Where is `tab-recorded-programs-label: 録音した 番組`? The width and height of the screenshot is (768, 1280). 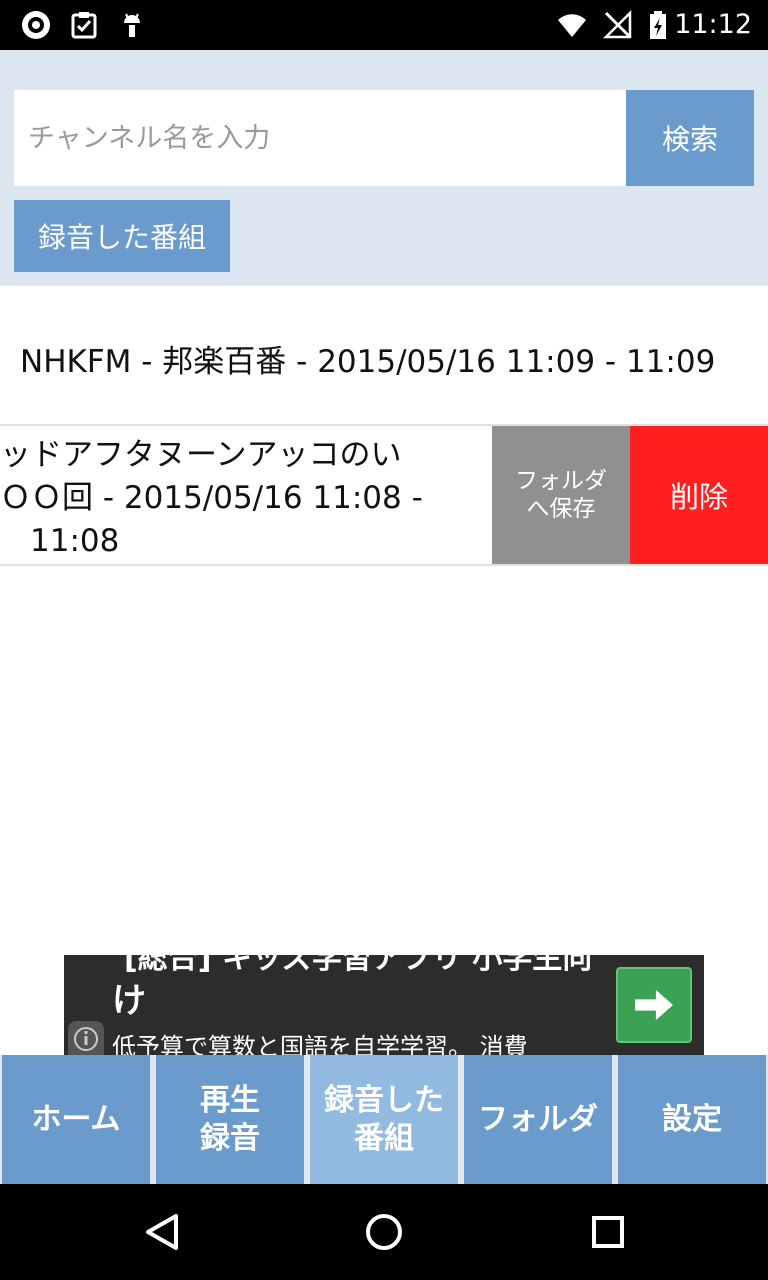 tab-recorded-programs-label: 録音した 番組 is located at coordinates (384, 1119).